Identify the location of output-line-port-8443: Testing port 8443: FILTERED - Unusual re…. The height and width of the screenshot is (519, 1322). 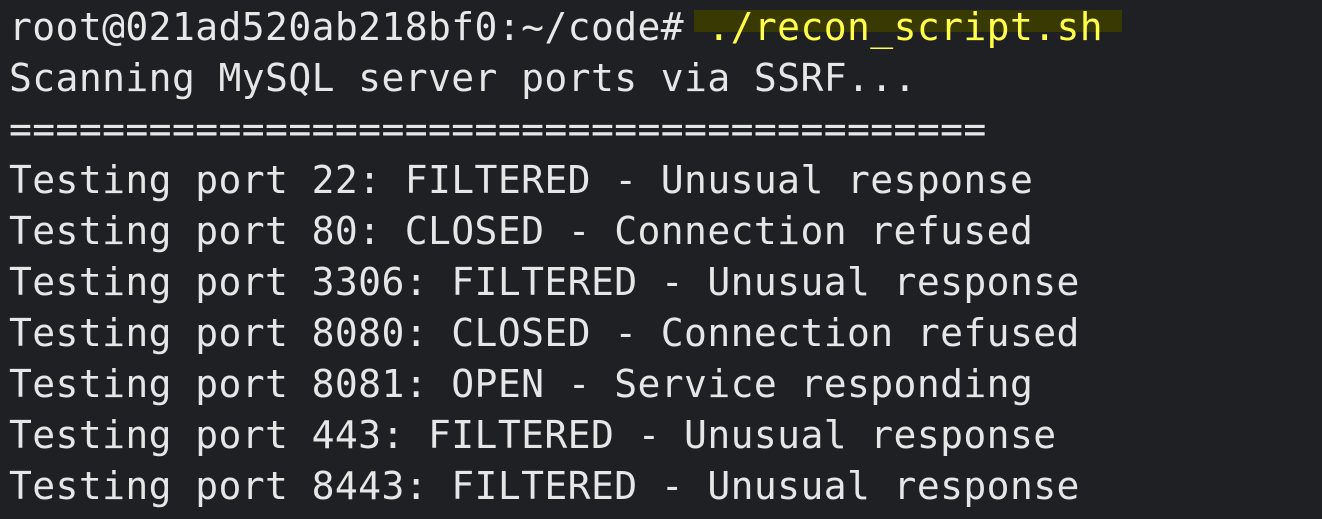
(544, 486).